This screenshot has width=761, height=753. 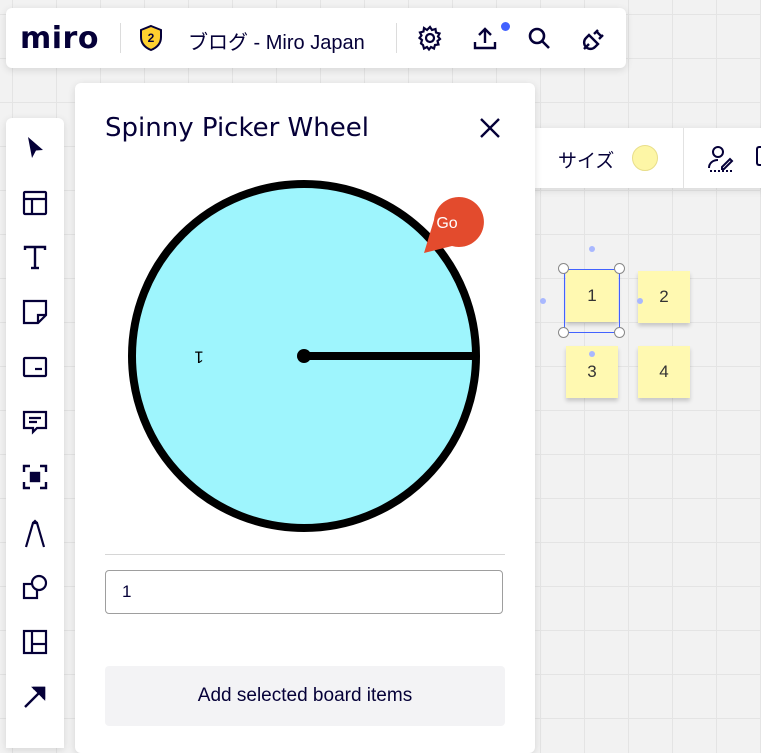 I want to click on context-toolbar: サイズ, so click(x=645, y=158).